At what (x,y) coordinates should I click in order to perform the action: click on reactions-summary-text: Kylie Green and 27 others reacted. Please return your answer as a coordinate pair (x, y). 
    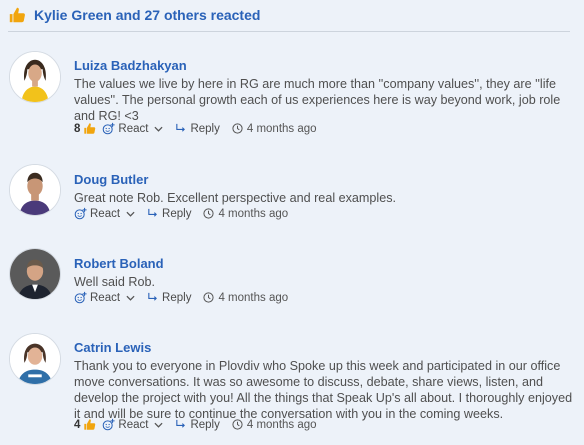
    Looking at the image, I should click on (147, 15).